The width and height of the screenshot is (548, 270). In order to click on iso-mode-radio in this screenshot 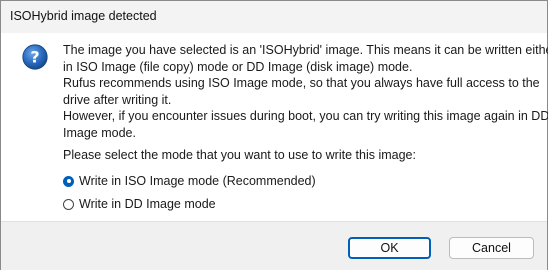, I will do `click(68, 181)`.